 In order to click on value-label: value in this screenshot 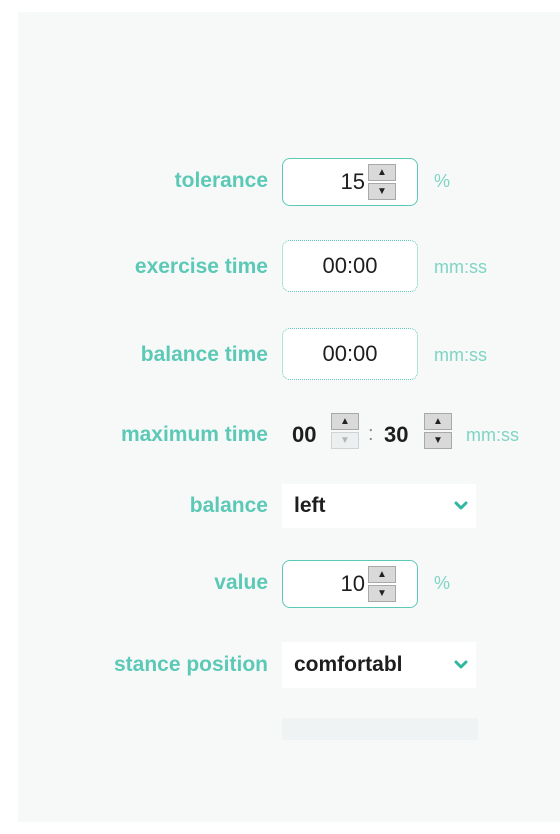, I will do `click(241, 582)`.